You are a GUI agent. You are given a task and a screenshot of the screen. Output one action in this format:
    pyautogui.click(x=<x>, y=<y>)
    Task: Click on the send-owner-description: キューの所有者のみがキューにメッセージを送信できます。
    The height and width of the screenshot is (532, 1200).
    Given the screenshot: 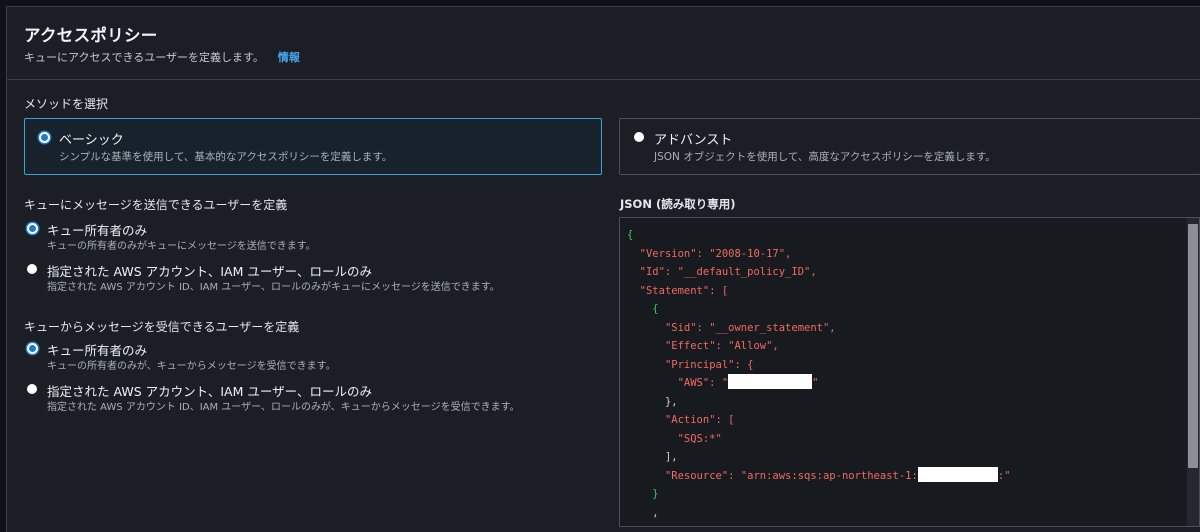 What is the action you would take?
    pyautogui.click(x=181, y=246)
    